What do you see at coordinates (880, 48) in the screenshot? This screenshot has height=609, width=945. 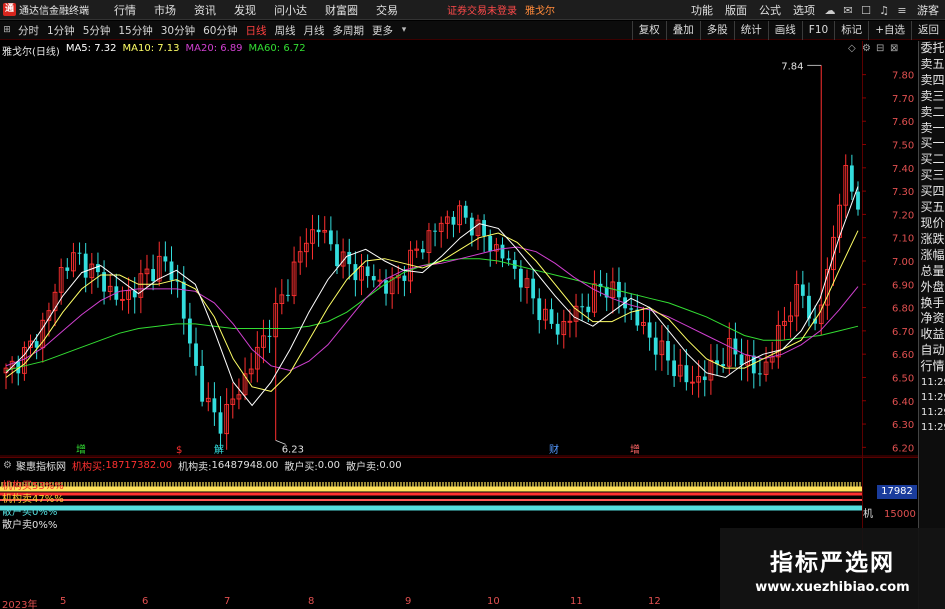 I see `minus-icon: ⊟` at bounding box center [880, 48].